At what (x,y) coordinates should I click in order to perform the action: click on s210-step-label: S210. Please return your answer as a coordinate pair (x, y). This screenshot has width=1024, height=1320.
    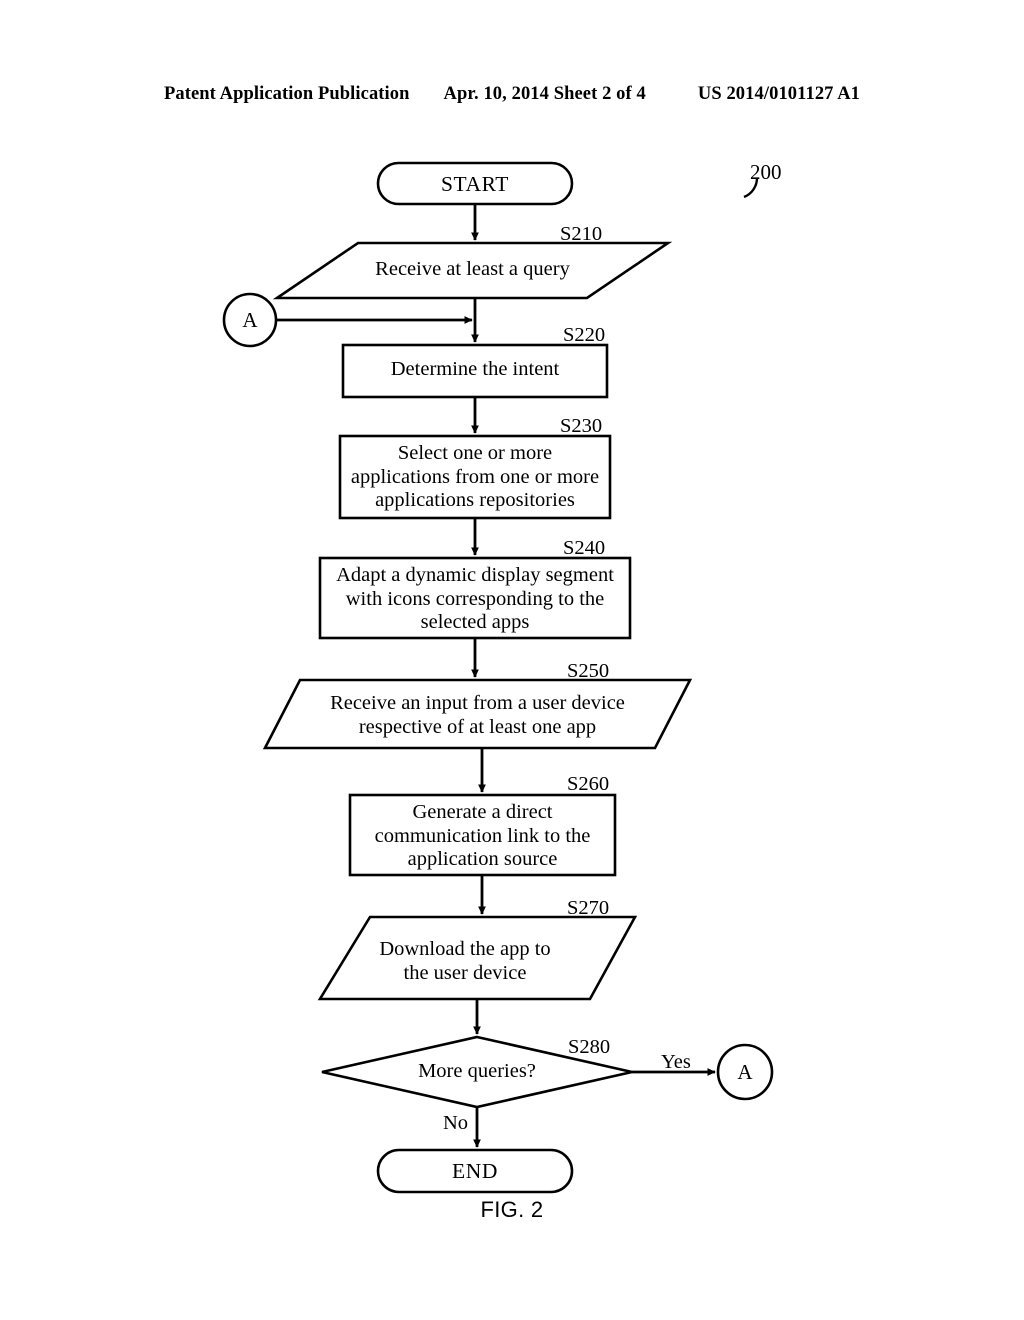
    Looking at the image, I should click on (581, 234).